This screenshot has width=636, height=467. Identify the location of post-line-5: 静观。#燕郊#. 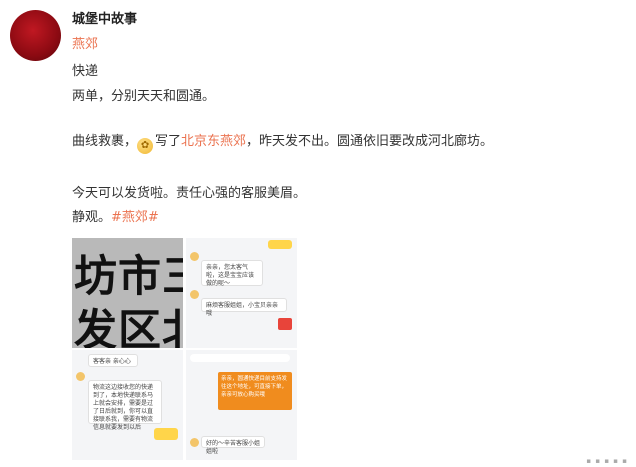
(115, 218).